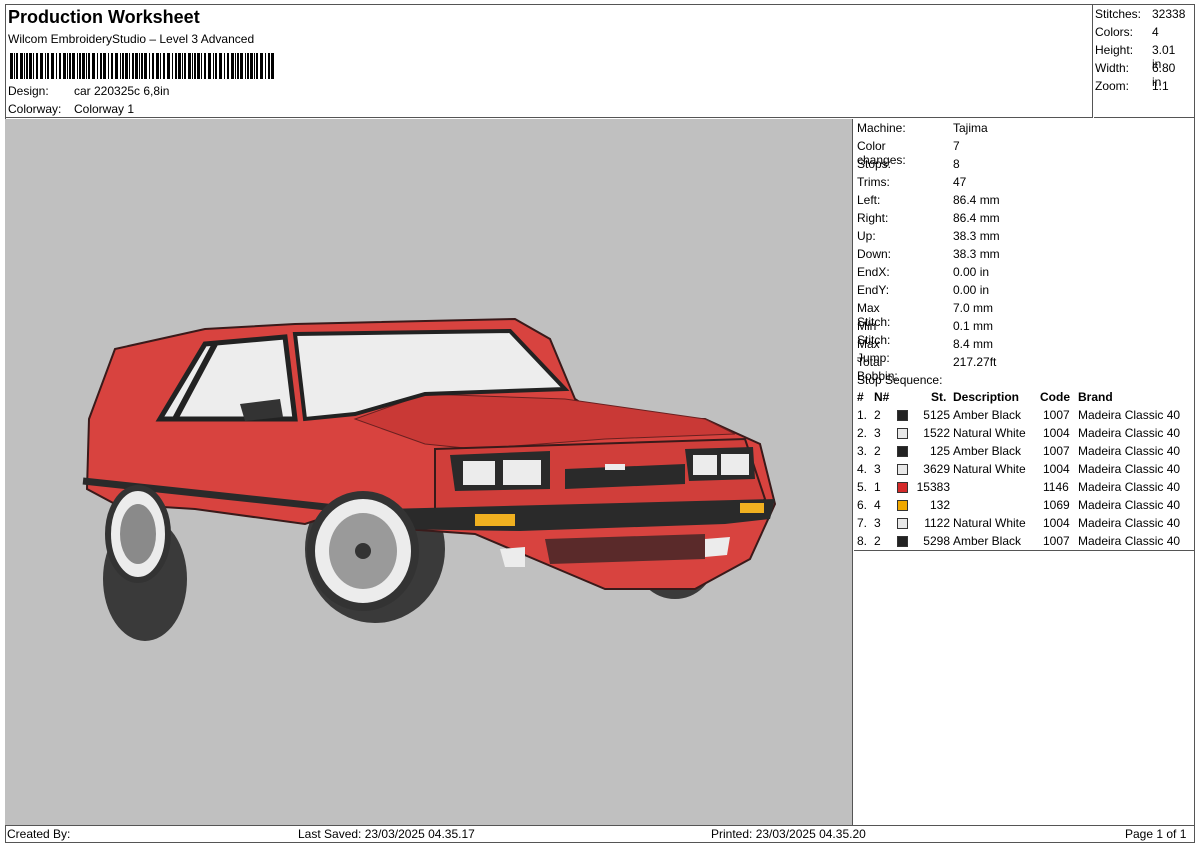 Image resolution: width=1200 pixels, height=848 pixels. Describe the element at coordinates (970, 128) in the screenshot. I see `info-value: Tajima` at that location.